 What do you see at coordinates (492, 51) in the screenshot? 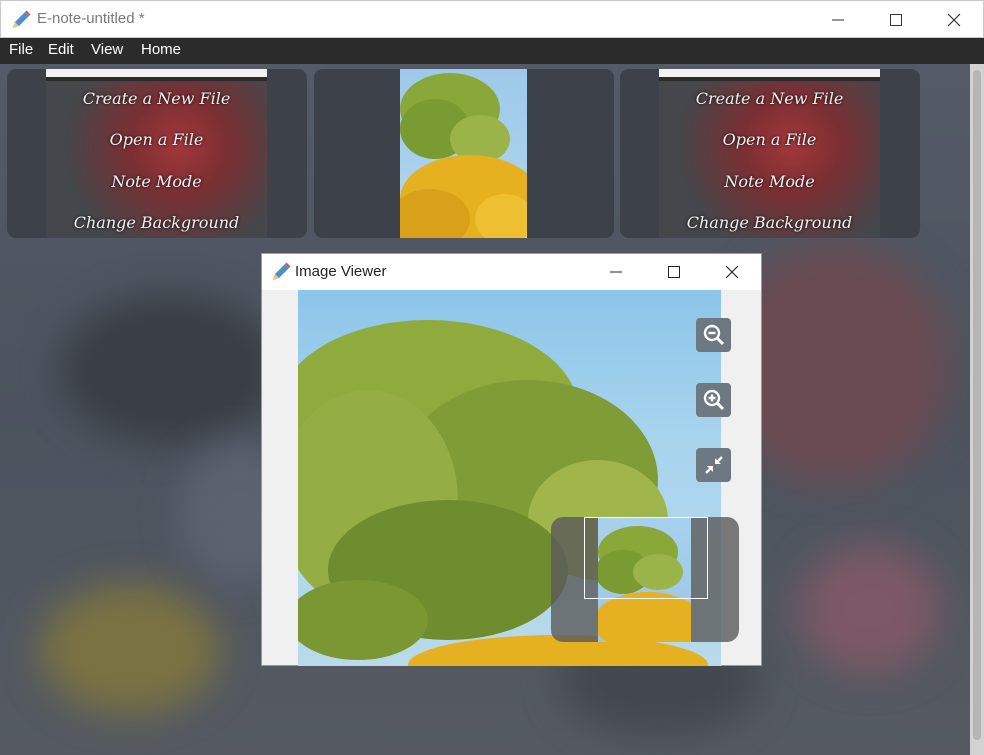
I see `menu-bar: File Edit View Home` at bounding box center [492, 51].